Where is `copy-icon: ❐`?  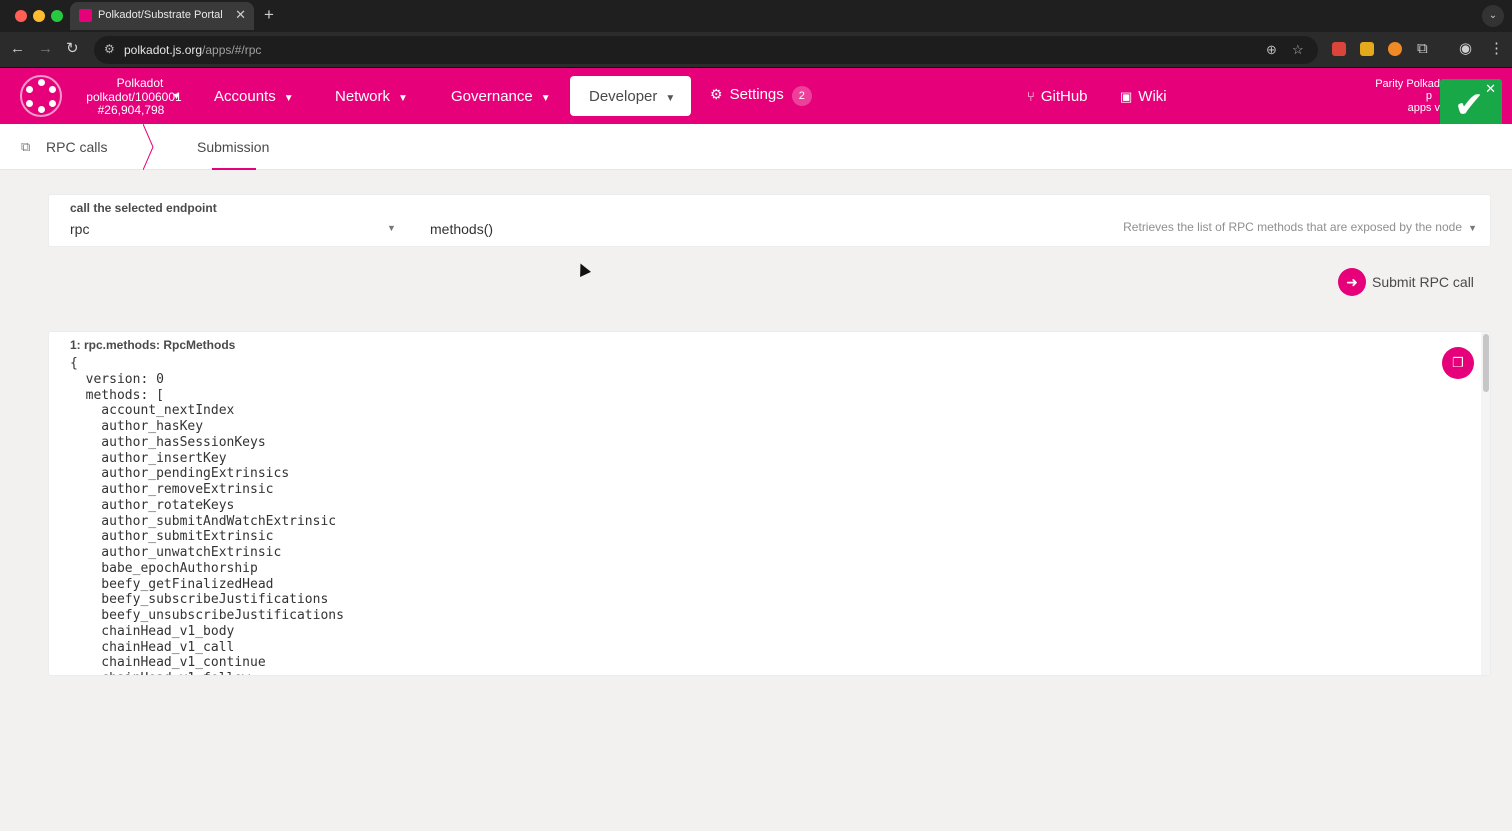
copy-icon: ❐ is located at coordinates (1458, 362).